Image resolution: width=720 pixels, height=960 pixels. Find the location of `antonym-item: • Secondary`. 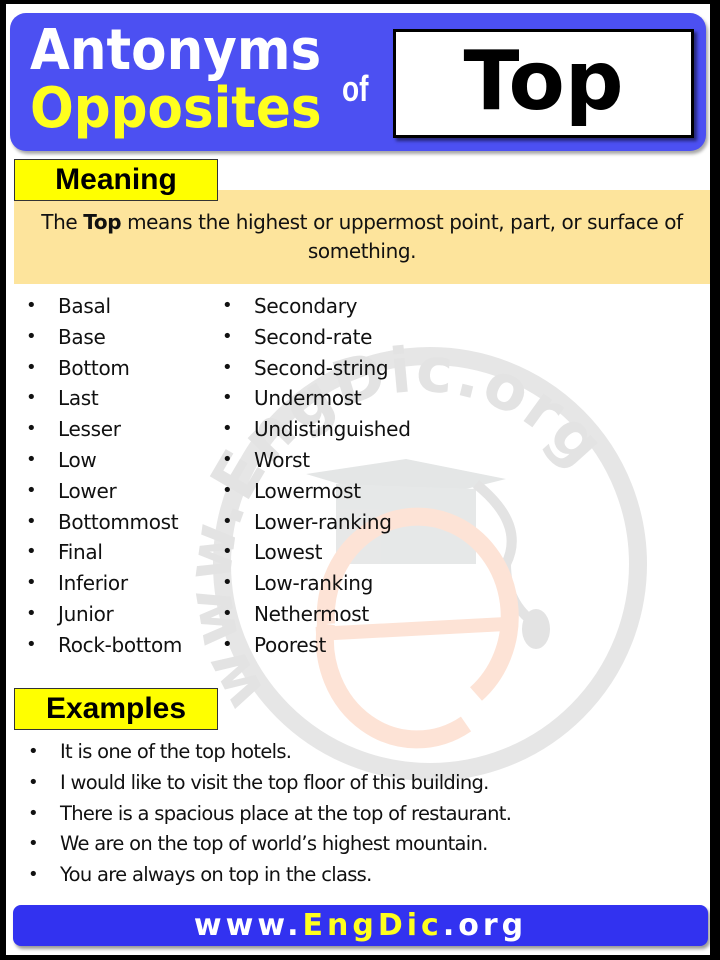

antonym-item: • Secondary is located at coordinates (314, 306).